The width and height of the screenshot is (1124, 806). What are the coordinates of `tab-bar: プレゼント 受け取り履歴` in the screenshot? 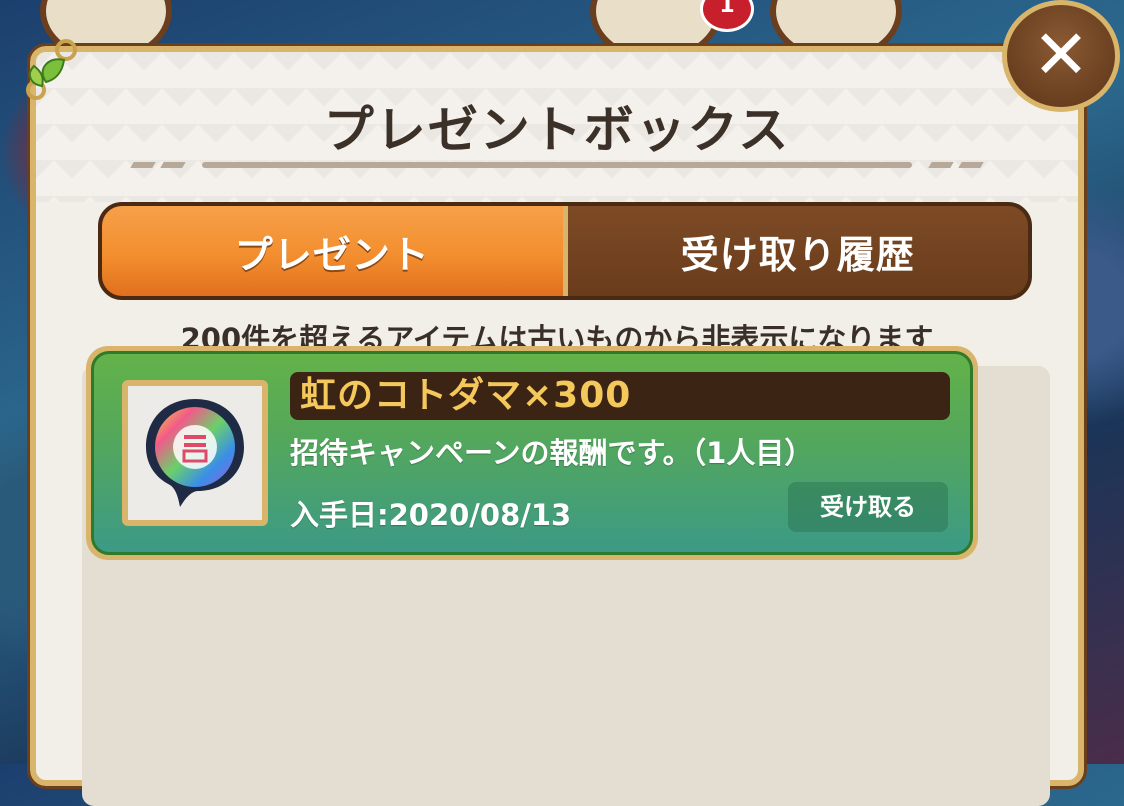 It's located at (565, 251).